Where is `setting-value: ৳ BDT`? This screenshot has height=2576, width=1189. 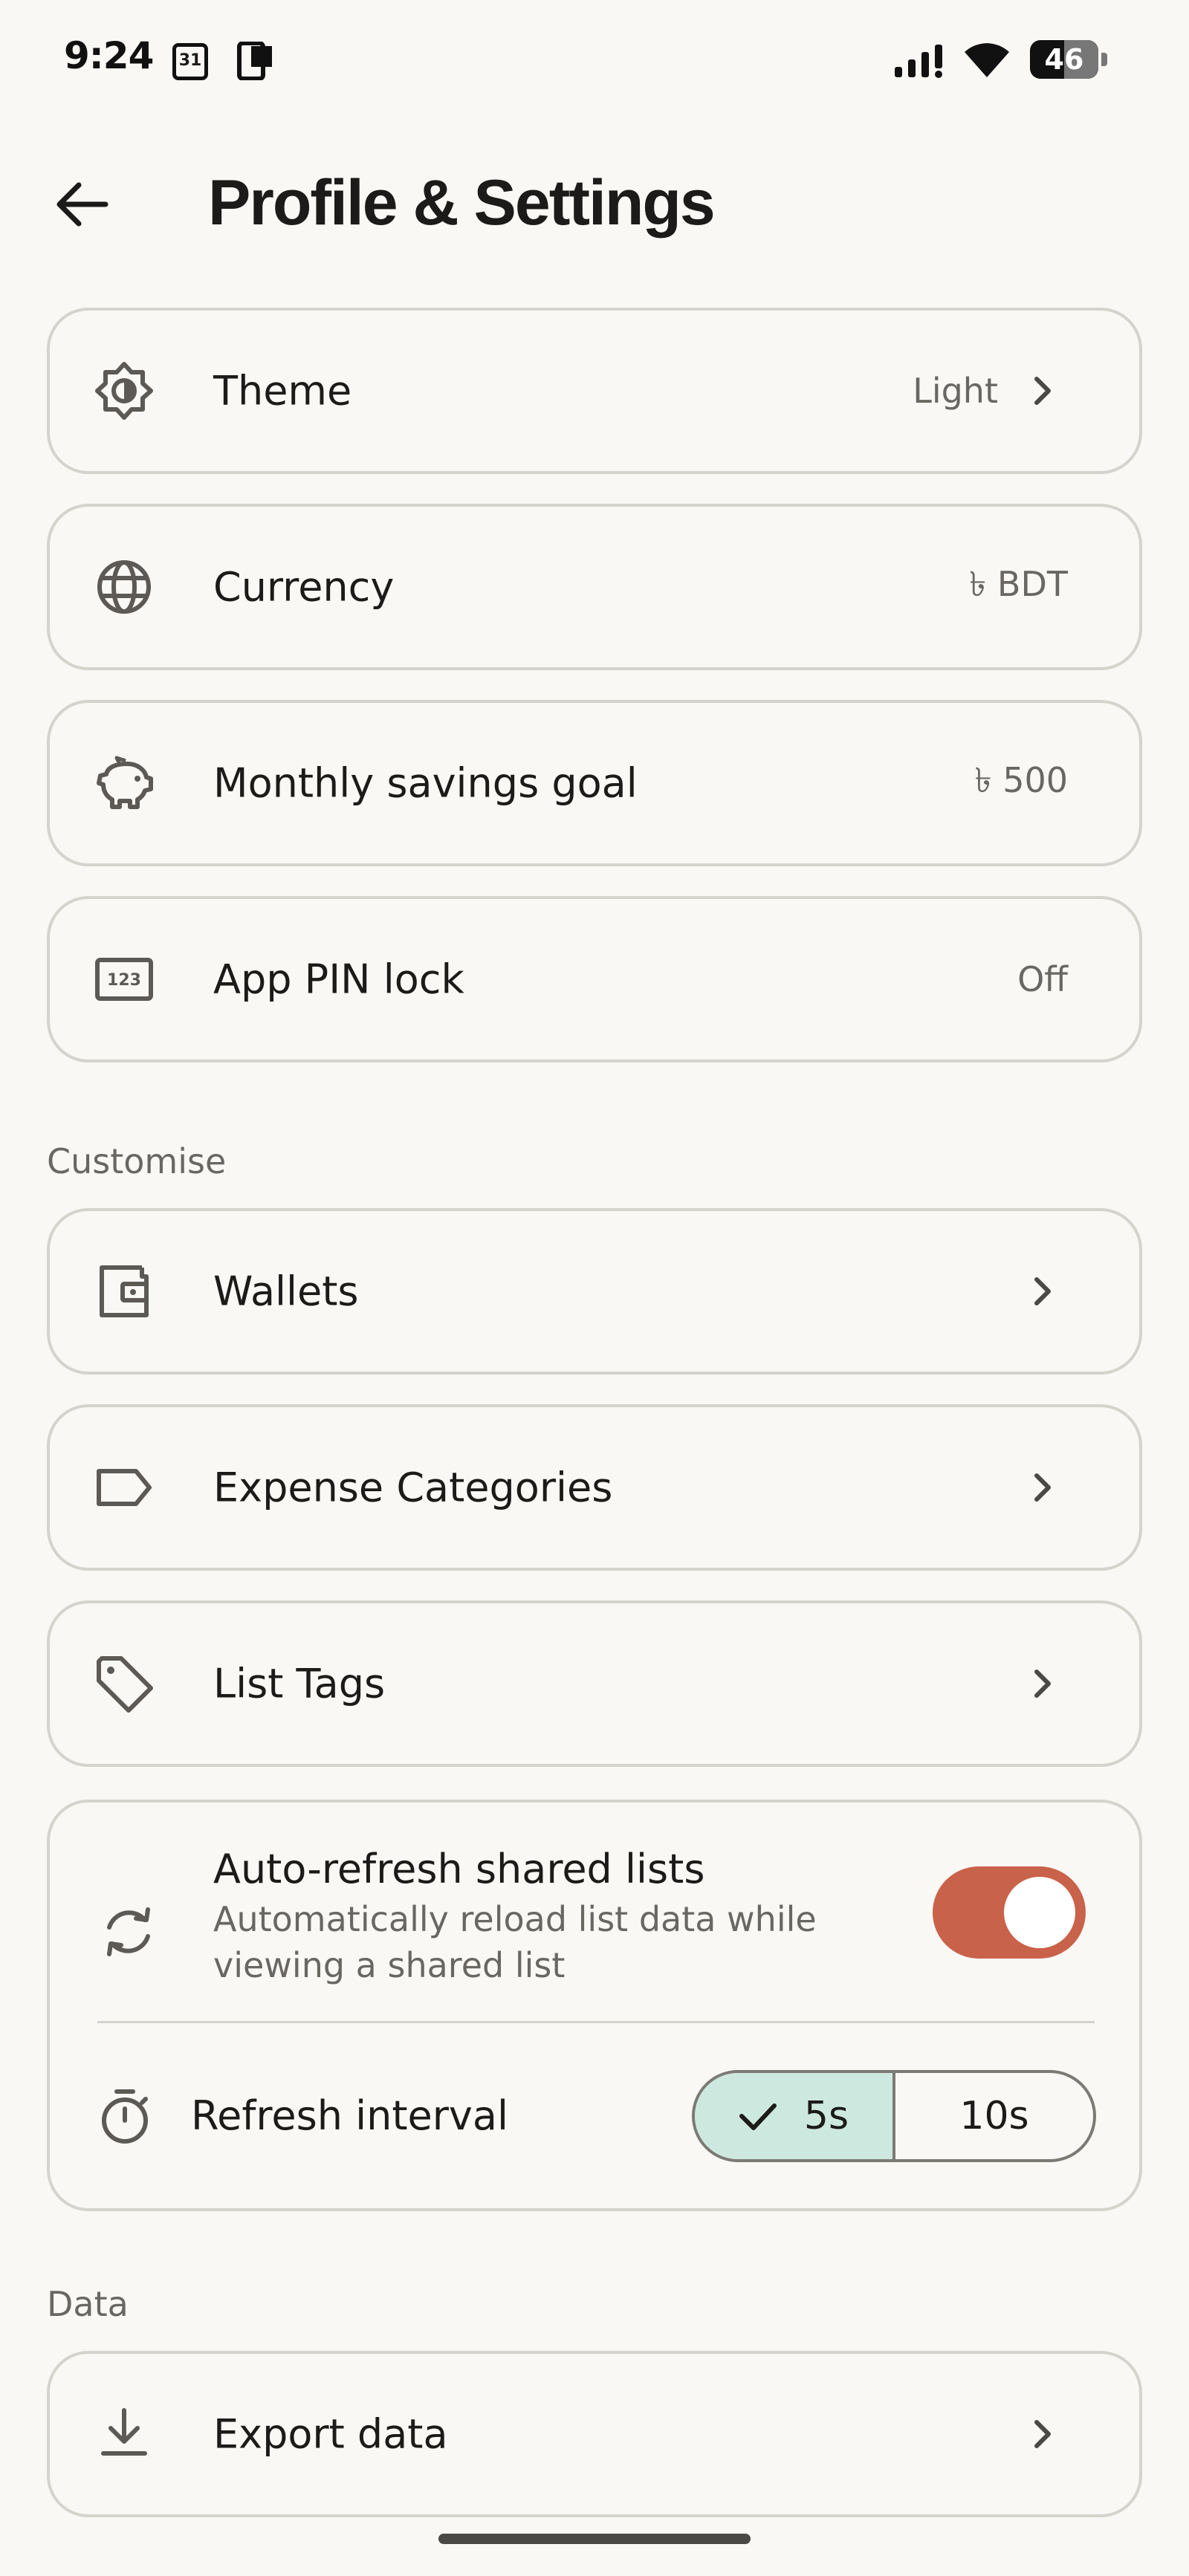
setting-value: ৳ BDT is located at coordinates (1018, 584).